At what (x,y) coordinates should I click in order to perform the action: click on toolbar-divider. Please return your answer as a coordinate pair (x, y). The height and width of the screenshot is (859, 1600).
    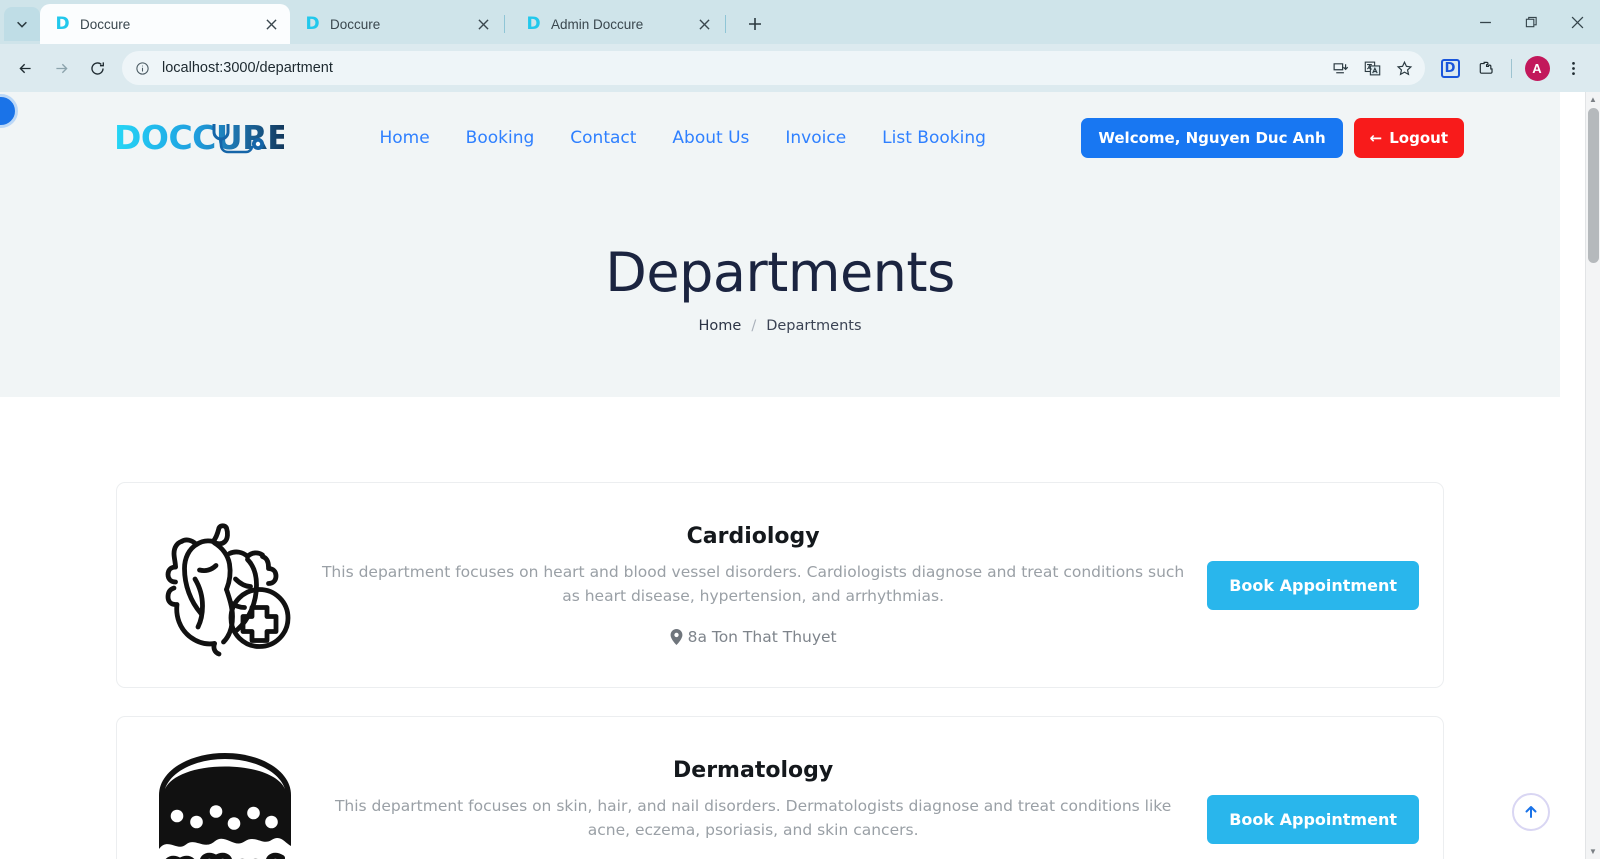
    Looking at the image, I should click on (1511, 68).